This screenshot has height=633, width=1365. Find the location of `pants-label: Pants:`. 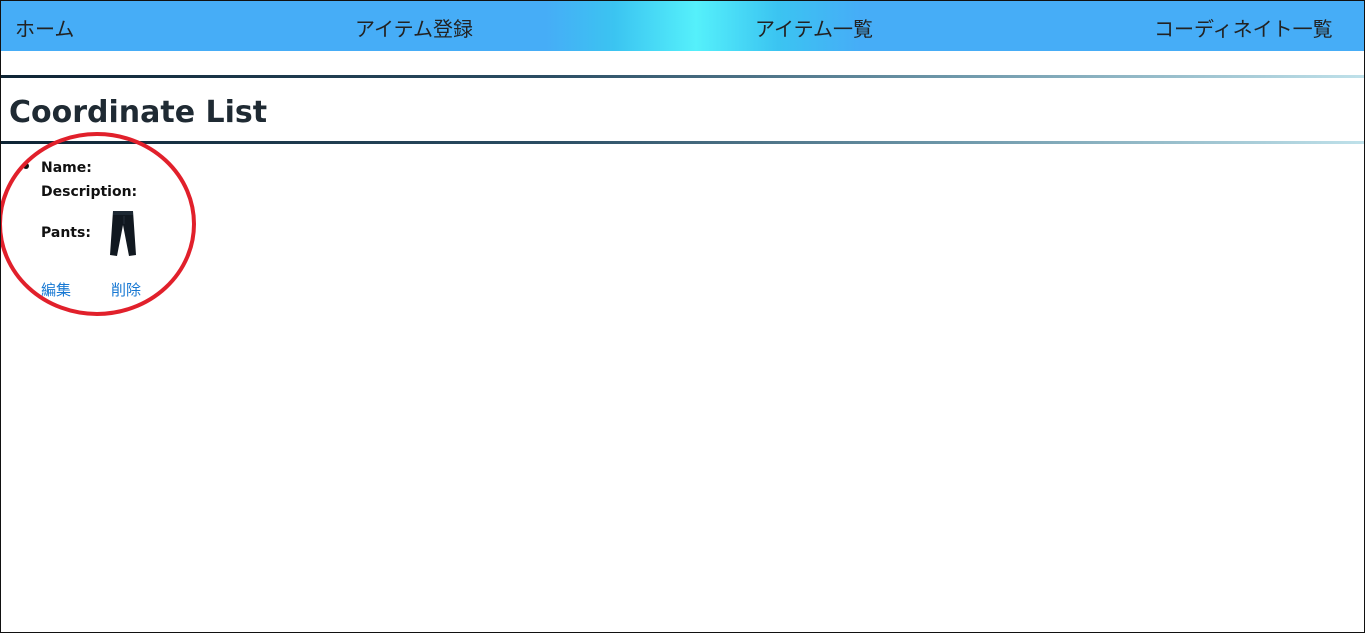

pants-label: Pants: is located at coordinates (66, 233).